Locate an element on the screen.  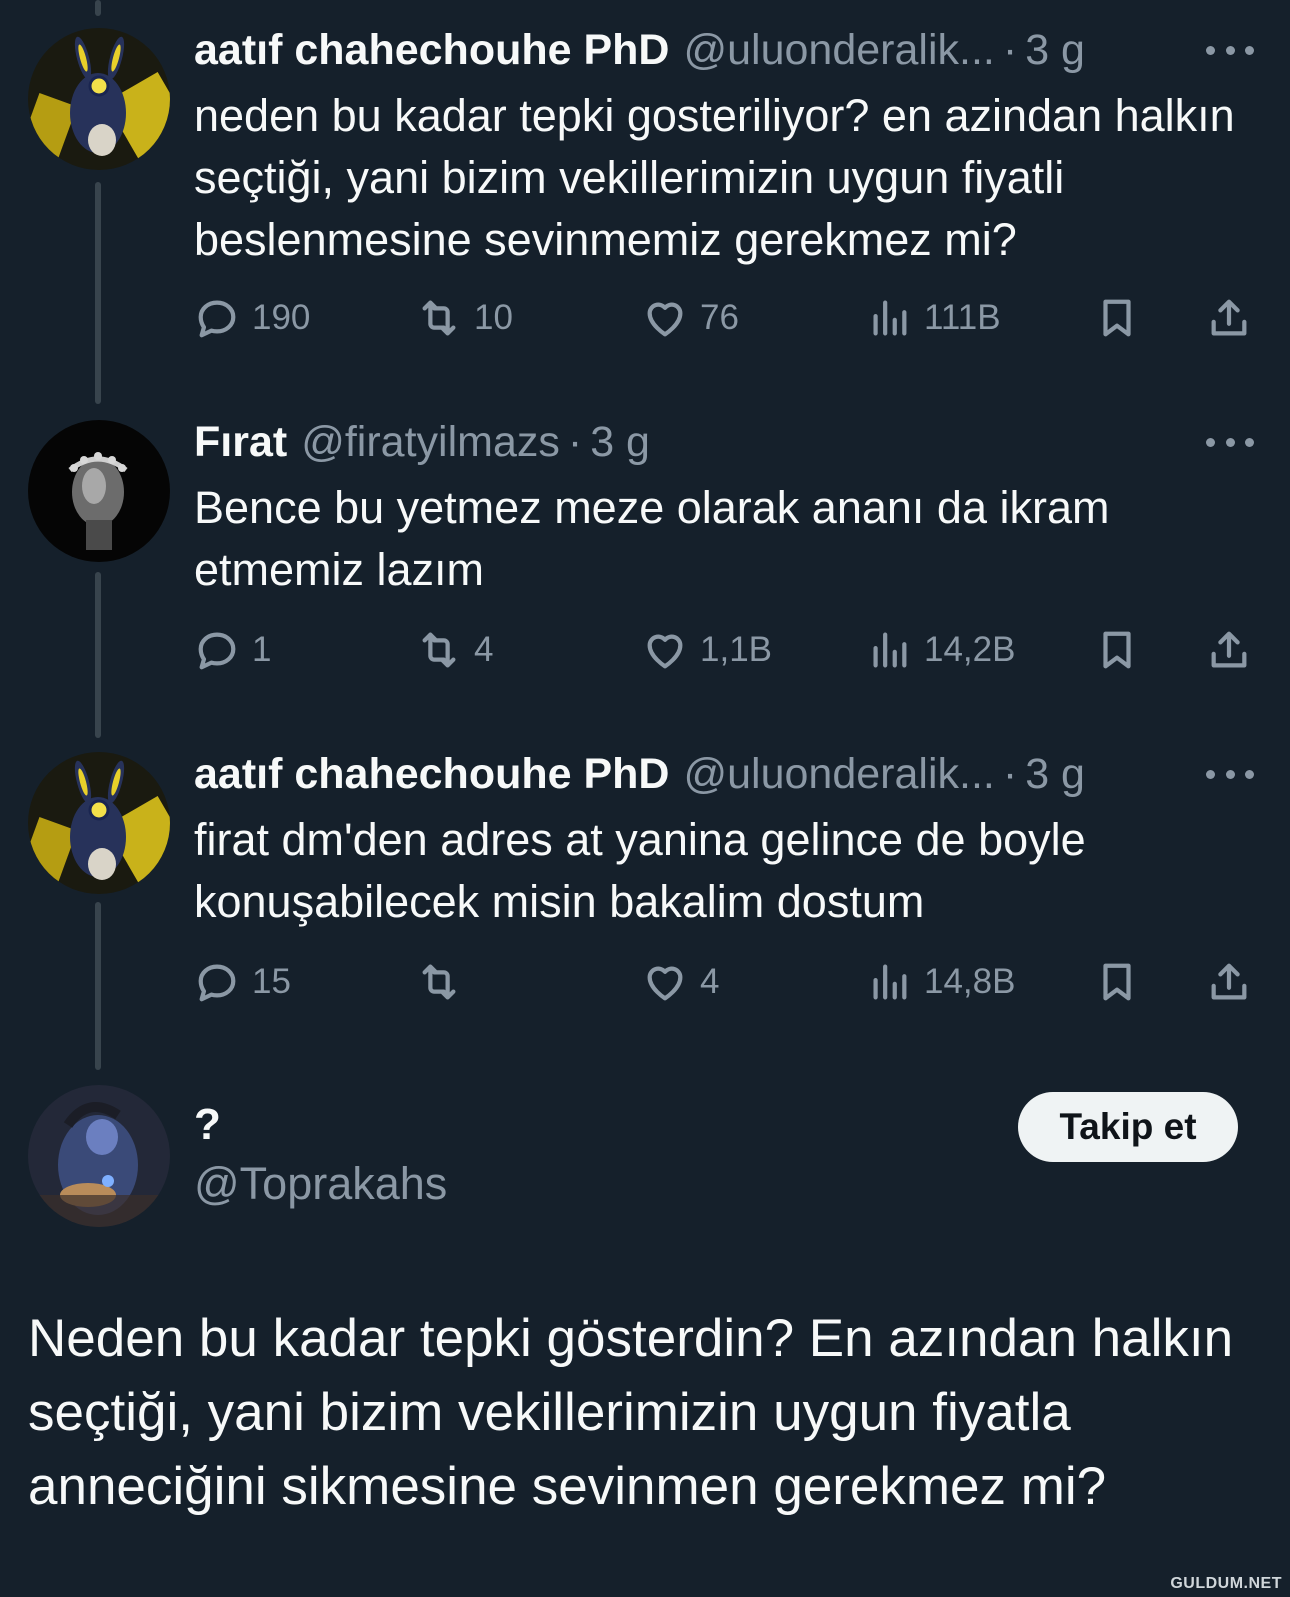
like-button: 1,1B is located at coordinates (707, 650).